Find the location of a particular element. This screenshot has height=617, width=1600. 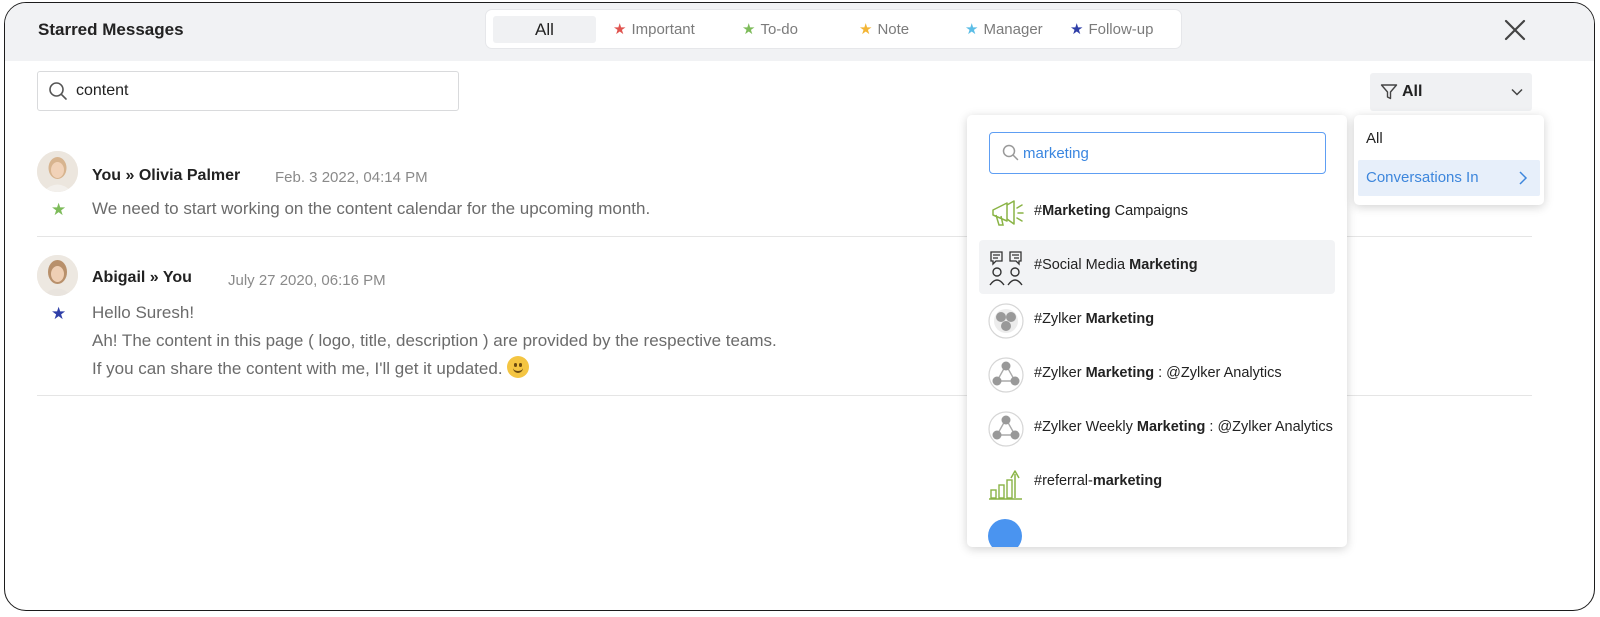

filter-icon is located at coordinates (1389, 92).